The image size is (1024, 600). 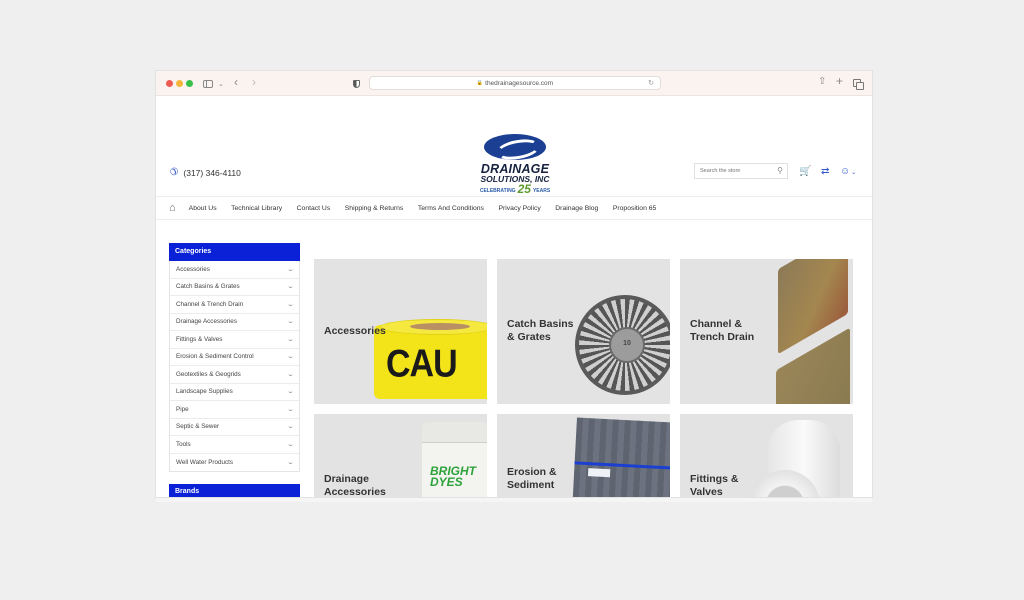 I want to click on category-item: Catch Basins & Grates ⌄, so click(x=234, y=287).